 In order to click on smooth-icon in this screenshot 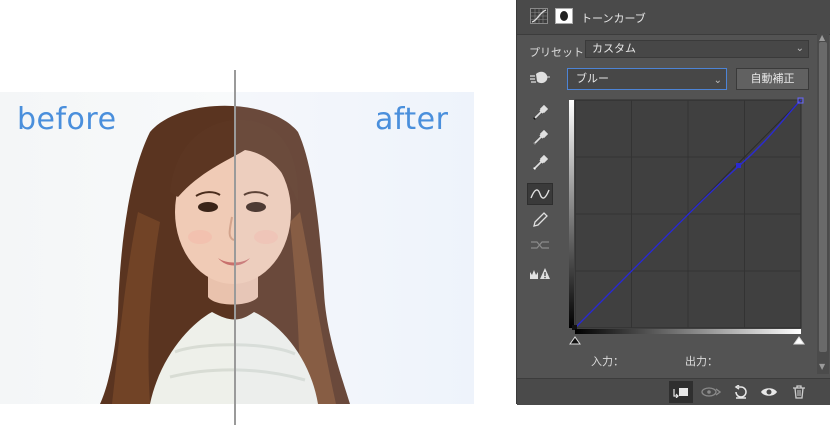, I will do `click(540, 245)`.